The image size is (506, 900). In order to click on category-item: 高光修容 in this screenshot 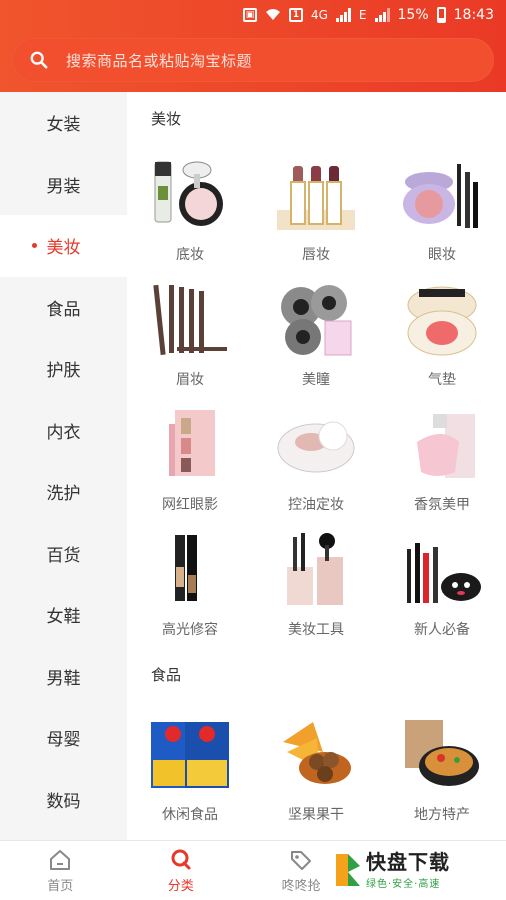, I will do `click(190, 581)`.